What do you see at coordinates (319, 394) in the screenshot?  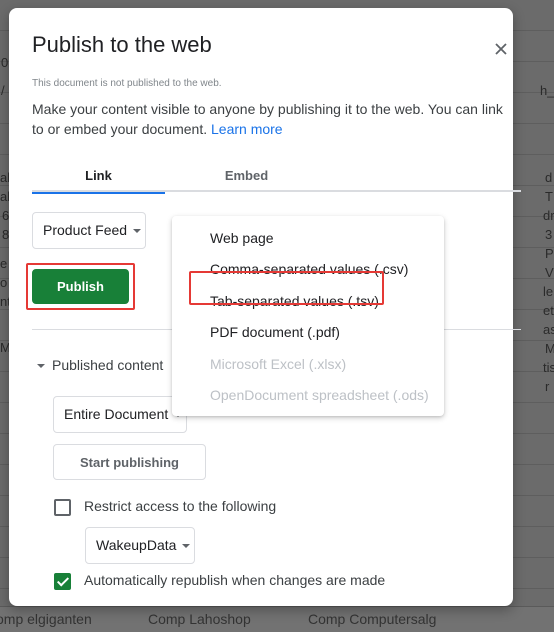 I see `menu-item-ods: OpenDocument spreadsheet (.ods)` at bounding box center [319, 394].